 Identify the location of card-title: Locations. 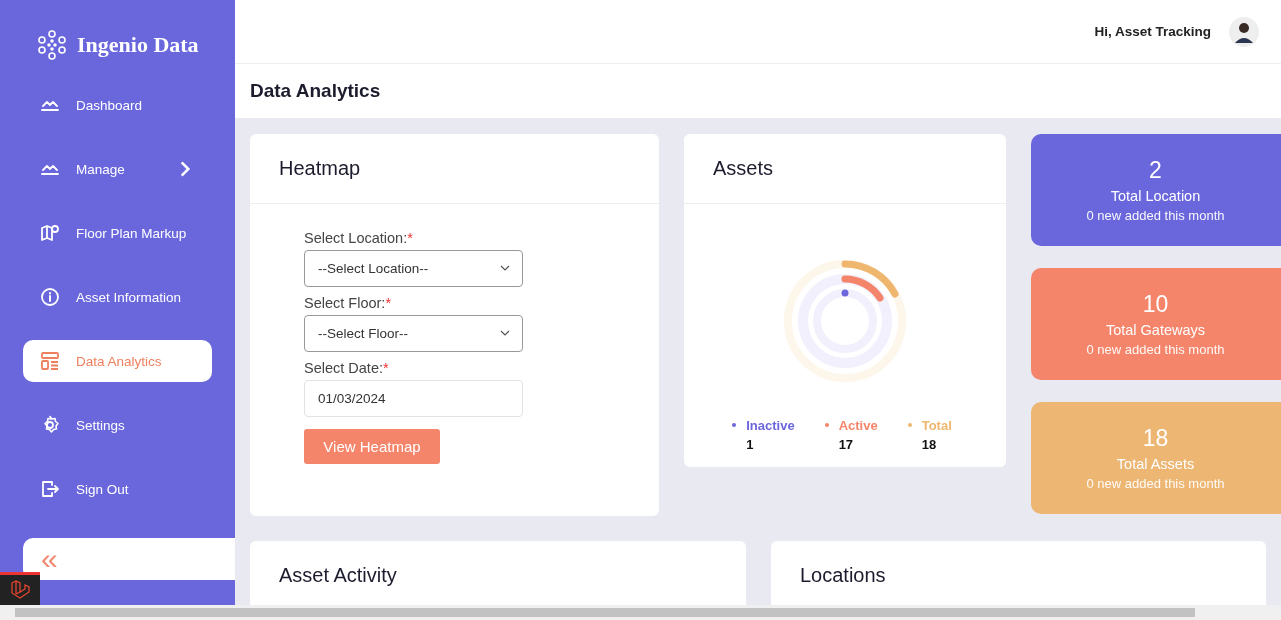
(843, 576).